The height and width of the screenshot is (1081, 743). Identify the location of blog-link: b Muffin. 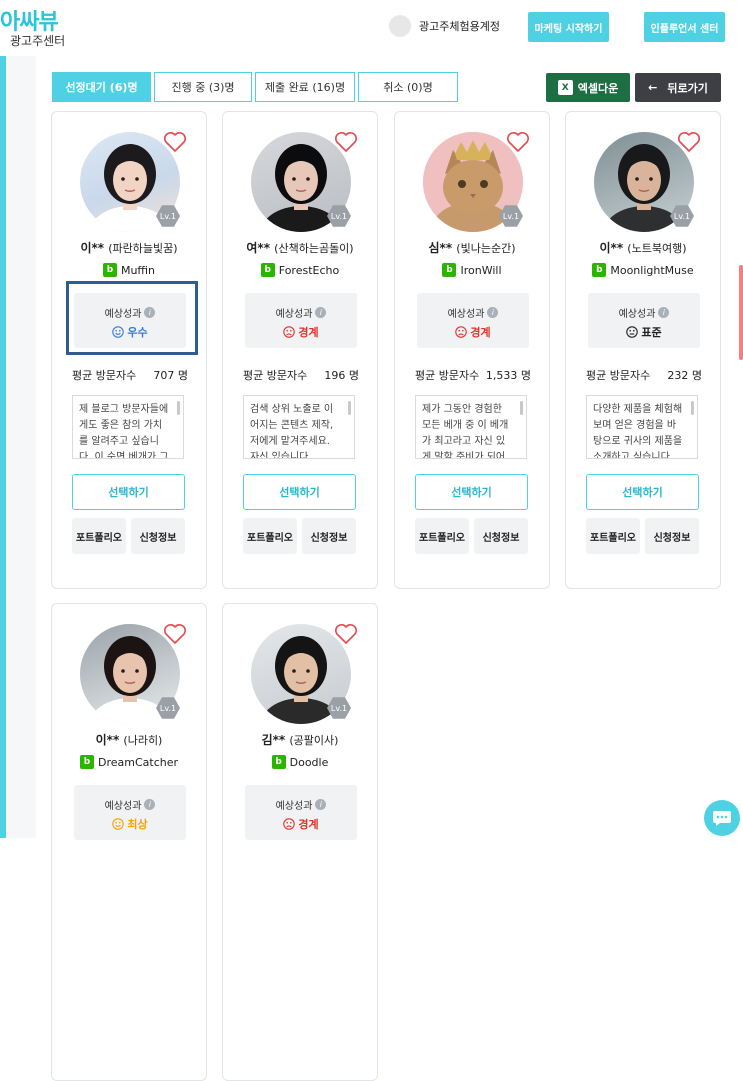
(129, 270).